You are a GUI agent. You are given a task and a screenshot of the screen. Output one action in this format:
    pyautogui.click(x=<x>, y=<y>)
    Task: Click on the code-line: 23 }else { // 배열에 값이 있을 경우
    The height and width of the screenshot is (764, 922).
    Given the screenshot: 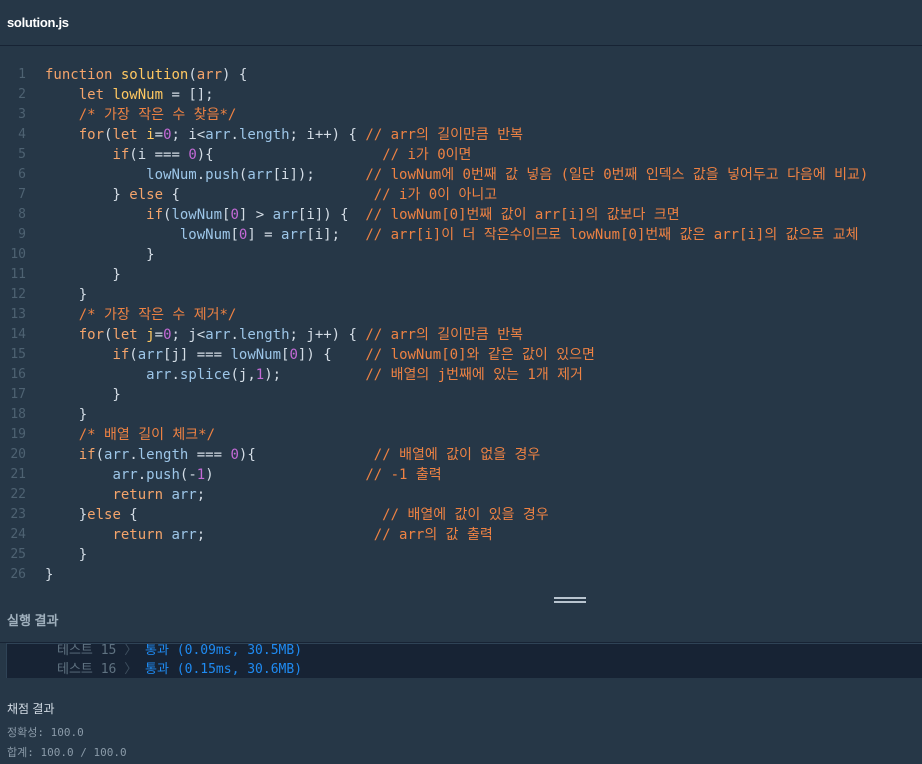 What is the action you would take?
    pyautogui.click(x=461, y=515)
    